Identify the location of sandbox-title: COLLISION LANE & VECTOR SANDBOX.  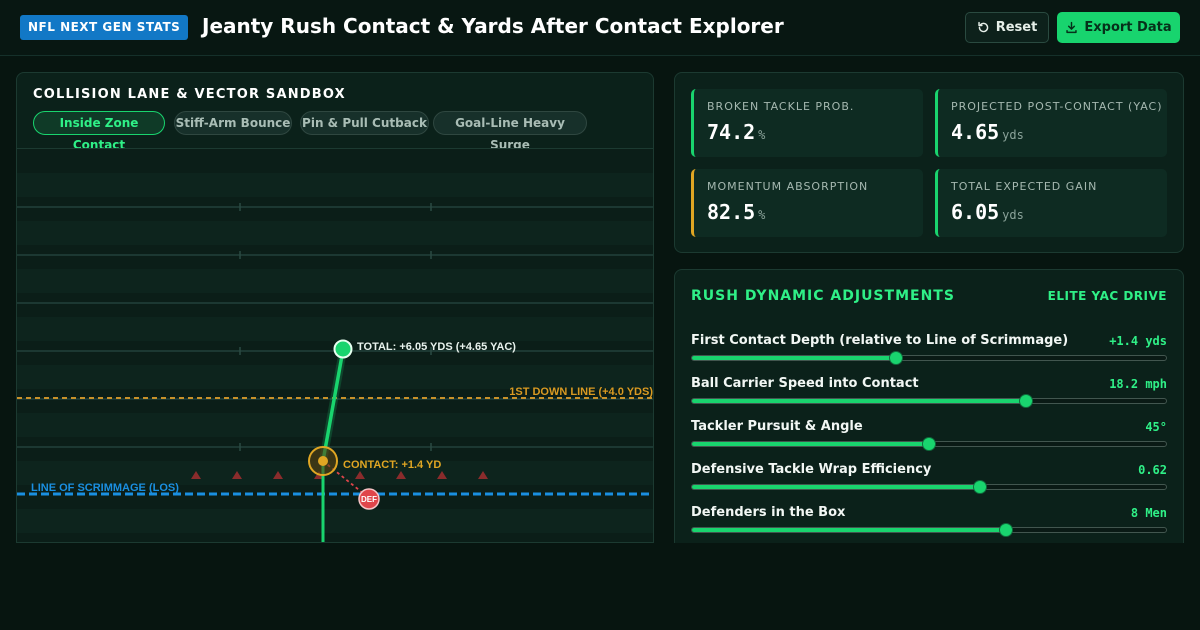
(189, 94).